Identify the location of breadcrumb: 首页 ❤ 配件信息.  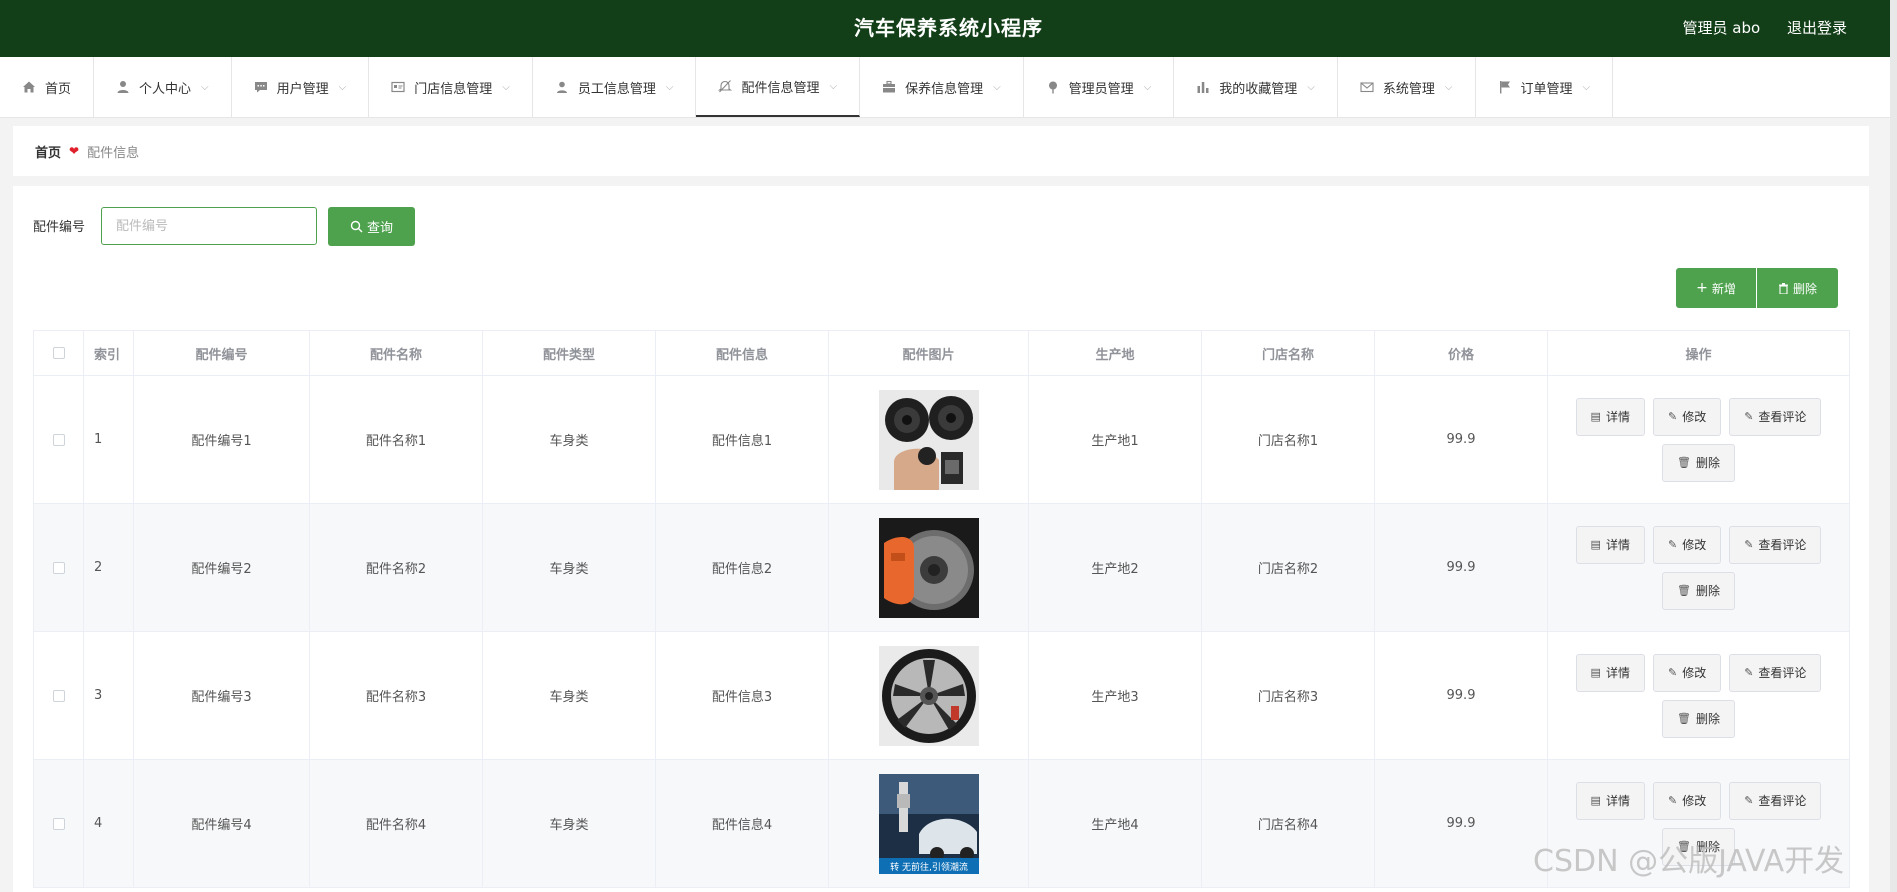
(941, 151).